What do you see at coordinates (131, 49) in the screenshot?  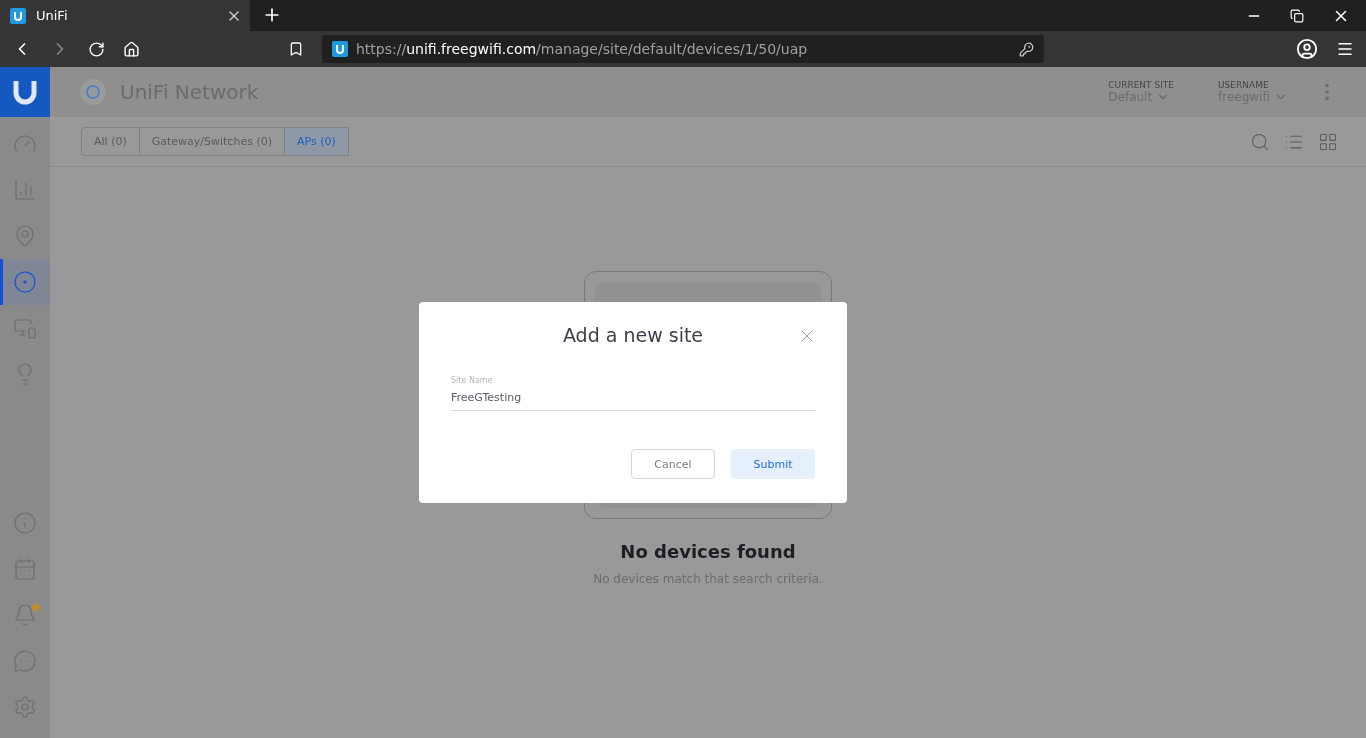 I see `home-icon` at bounding box center [131, 49].